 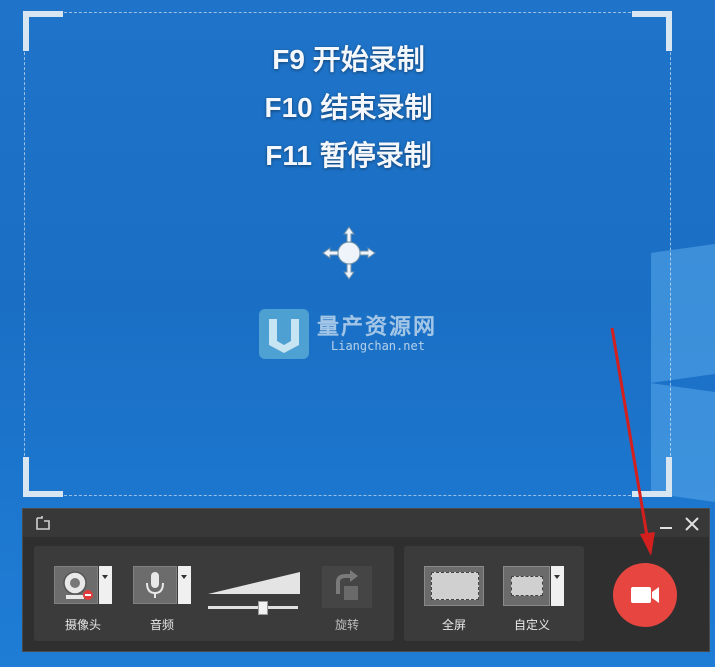 I want to click on volume-slider-thumb, so click(x=262, y=608).